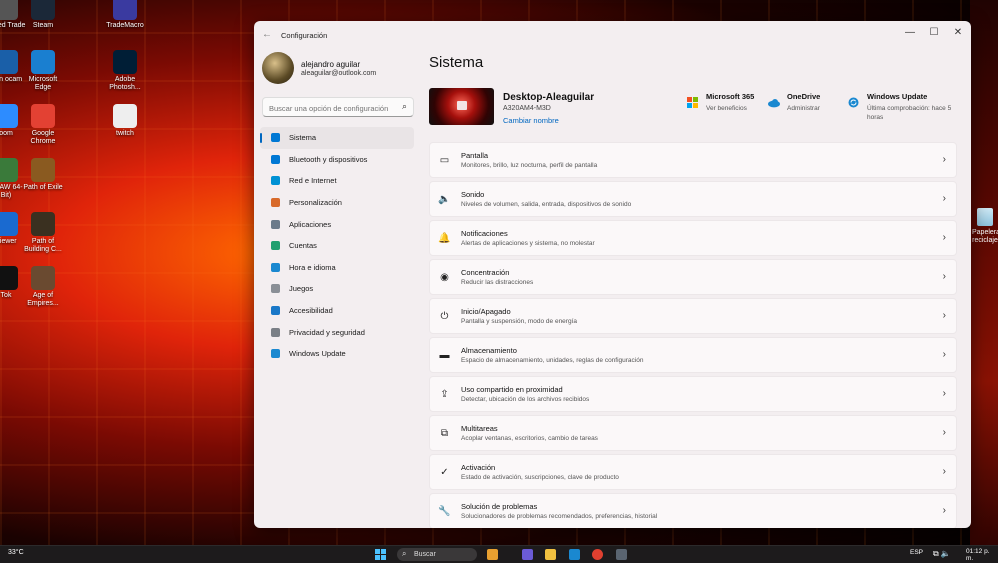  Describe the element at coordinates (337, 160) in the screenshot. I see `sidebar-item-bluetooth-y-dispositivos: Bluetooth y dispositivos` at that location.